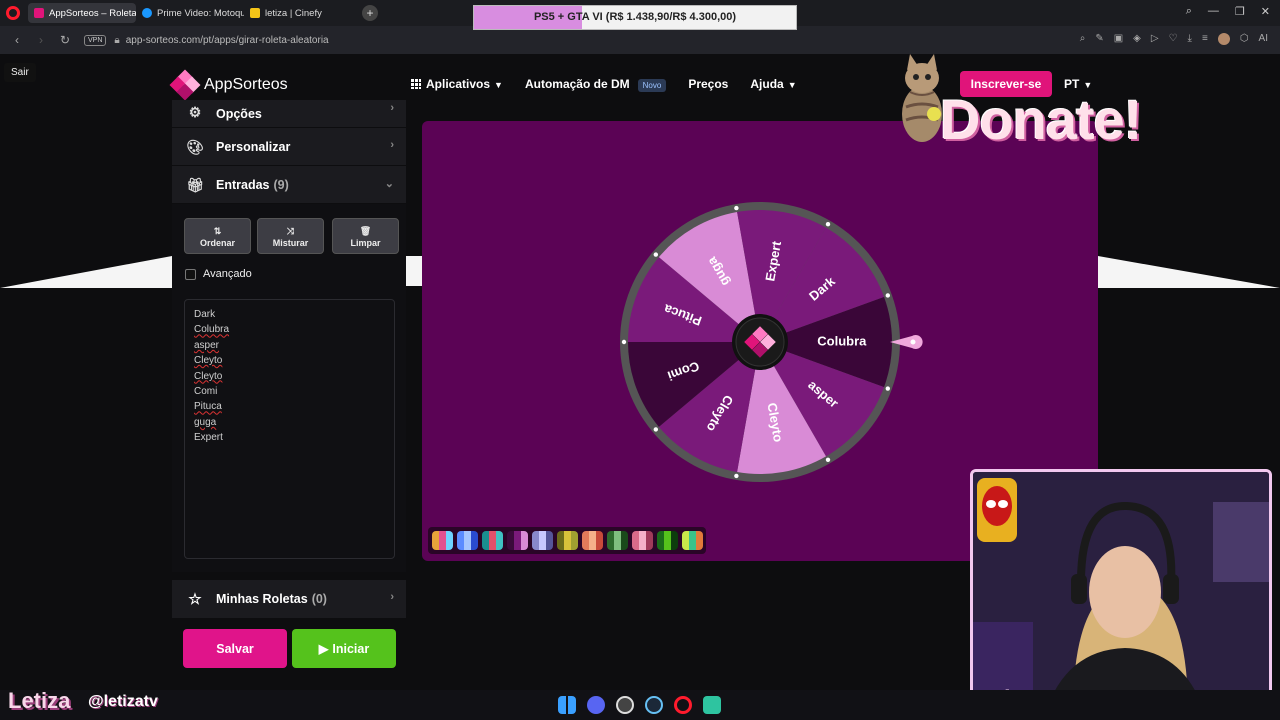  I want to click on shuffle-button: ⤨ Misturar, so click(290, 236).